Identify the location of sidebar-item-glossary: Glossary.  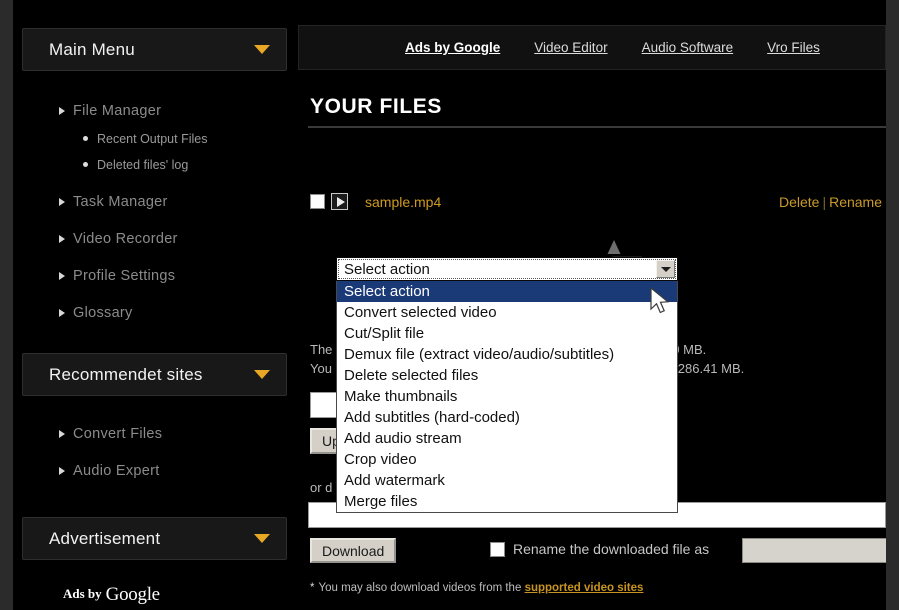
(154, 312).